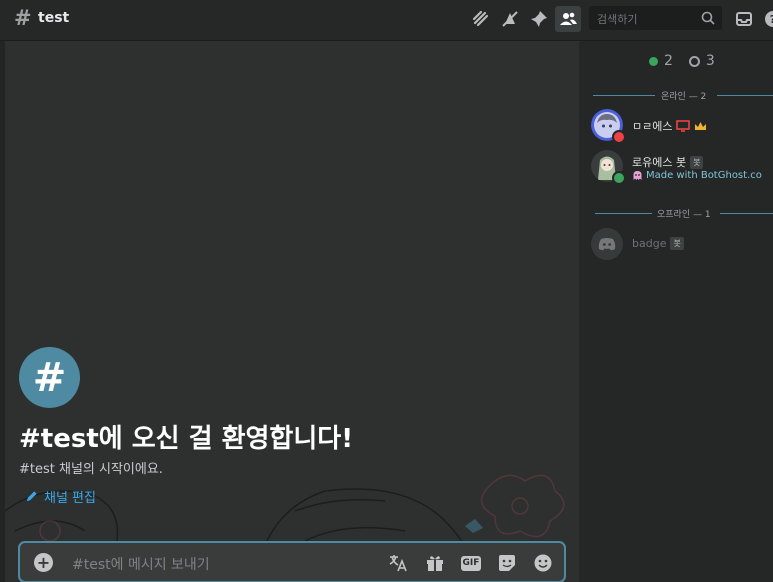 The width and height of the screenshot is (773, 582). What do you see at coordinates (54, 18) in the screenshot?
I see `channel-title: test` at bounding box center [54, 18].